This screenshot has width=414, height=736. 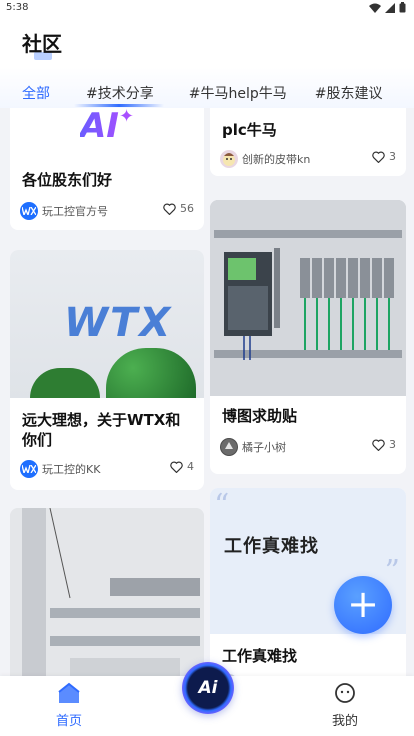 What do you see at coordinates (207, 9) in the screenshot?
I see `status-bar: 5:38` at bounding box center [207, 9].